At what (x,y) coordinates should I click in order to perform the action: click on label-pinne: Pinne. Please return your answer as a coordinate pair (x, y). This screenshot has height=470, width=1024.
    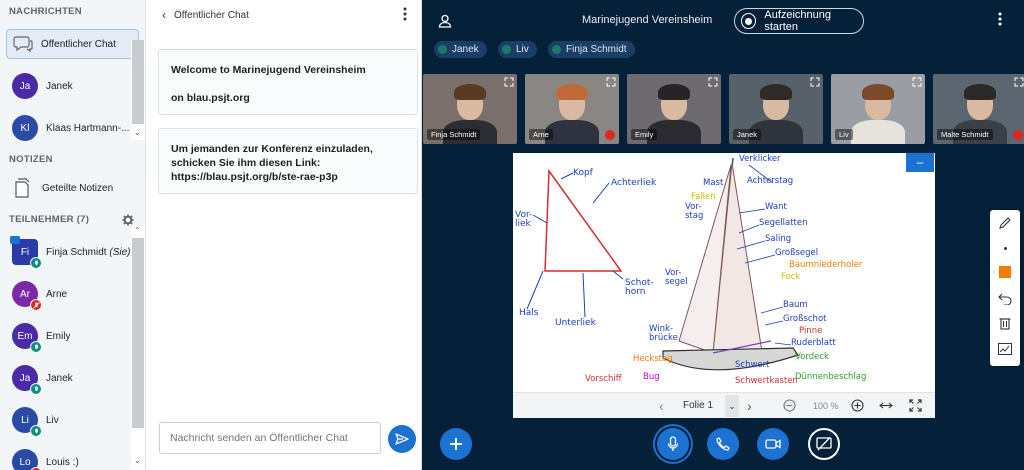
    Looking at the image, I should click on (810, 331).